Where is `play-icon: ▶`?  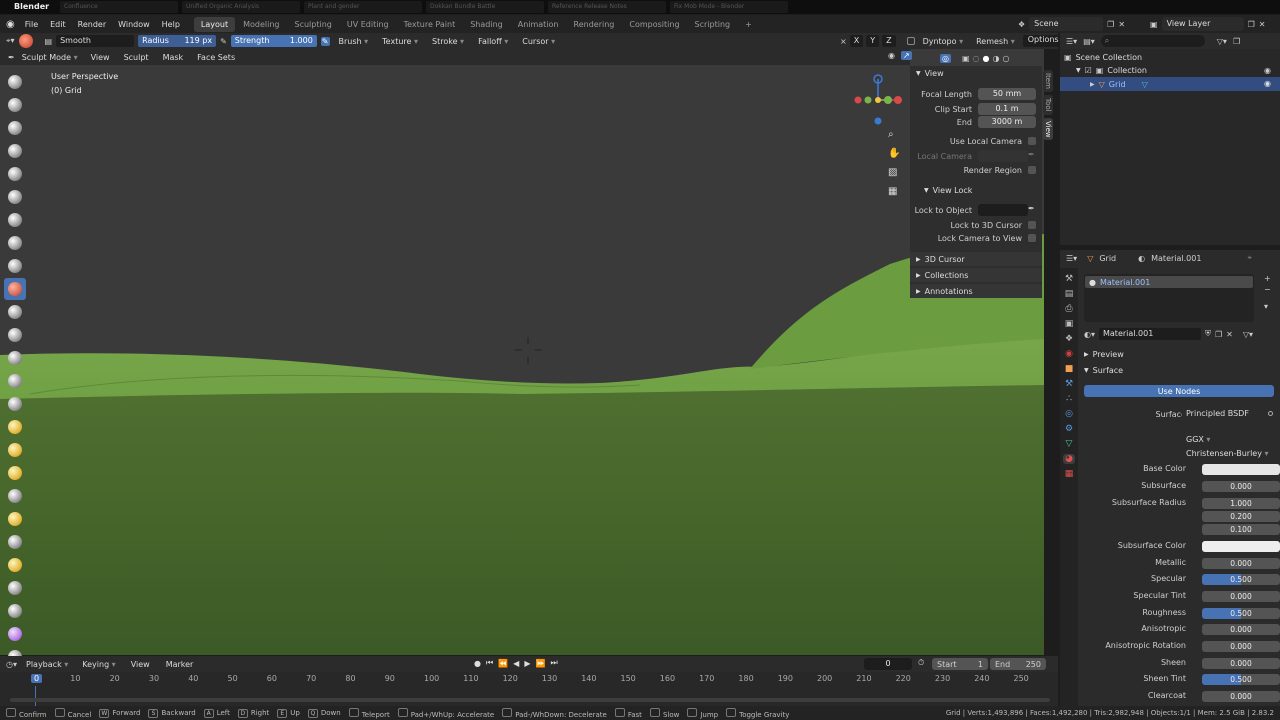
play-icon: ▶ is located at coordinates (527, 663).